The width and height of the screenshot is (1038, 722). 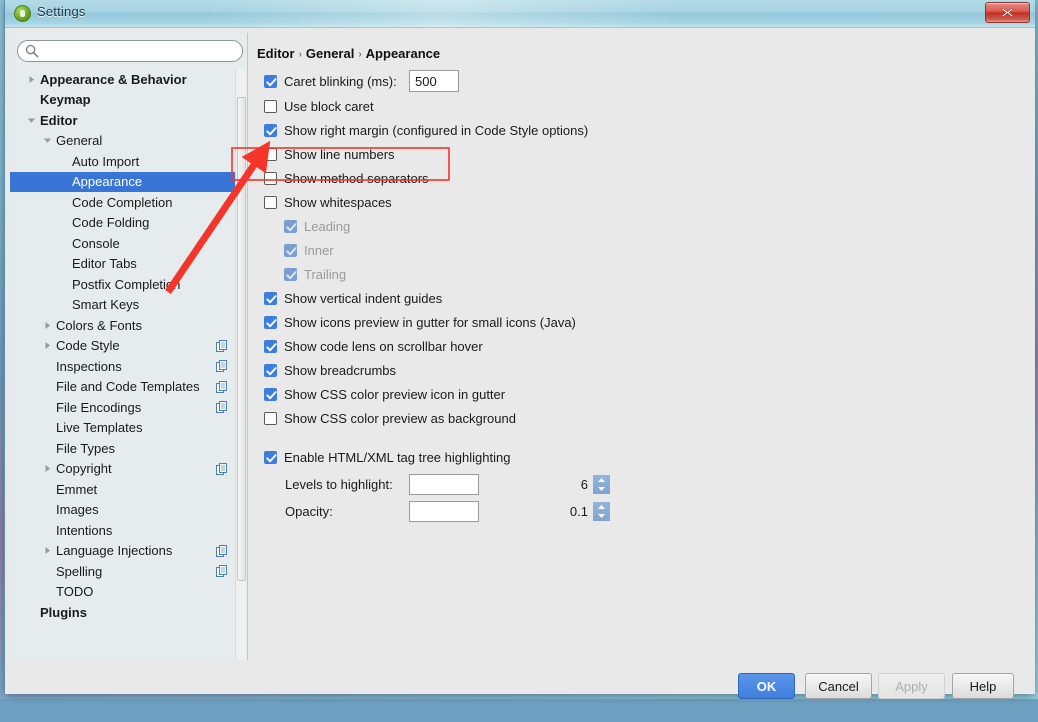 What do you see at coordinates (123, 407) in the screenshot?
I see `sidebar-item-file-encodings: File Encodings` at bounding box center [123, 407].